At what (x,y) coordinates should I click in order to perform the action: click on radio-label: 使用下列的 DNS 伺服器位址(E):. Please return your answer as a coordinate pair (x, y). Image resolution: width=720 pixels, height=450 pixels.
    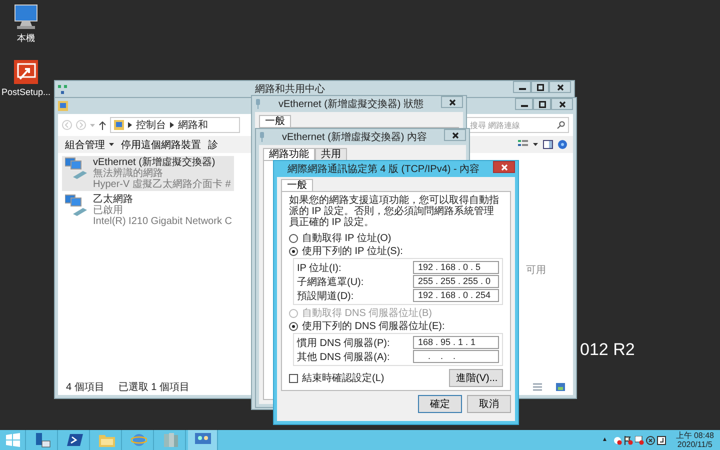
    Looking at the image, I should click on (373, 326).